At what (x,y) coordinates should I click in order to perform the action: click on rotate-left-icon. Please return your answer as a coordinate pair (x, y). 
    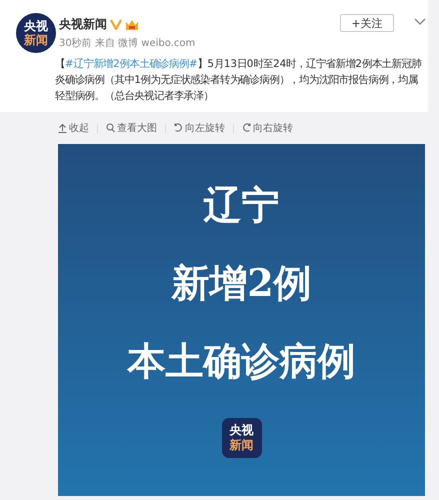
    Looking at the image, I should click on (178, 128).